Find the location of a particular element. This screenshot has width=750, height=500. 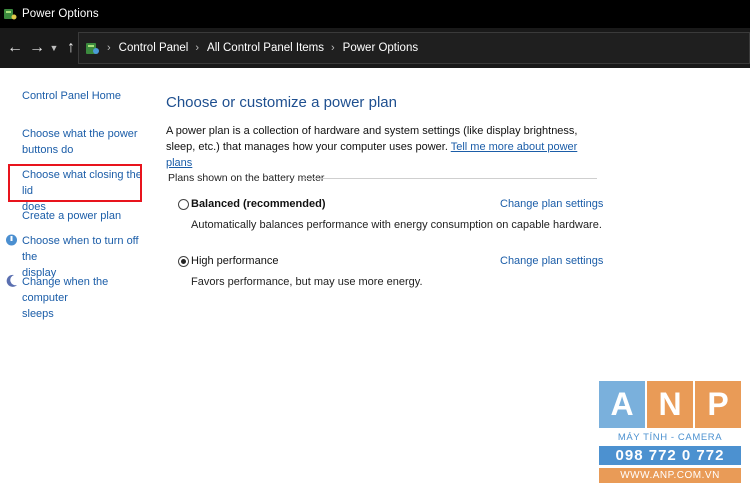

watermark-letter: A is located at coordinates (622, 404).